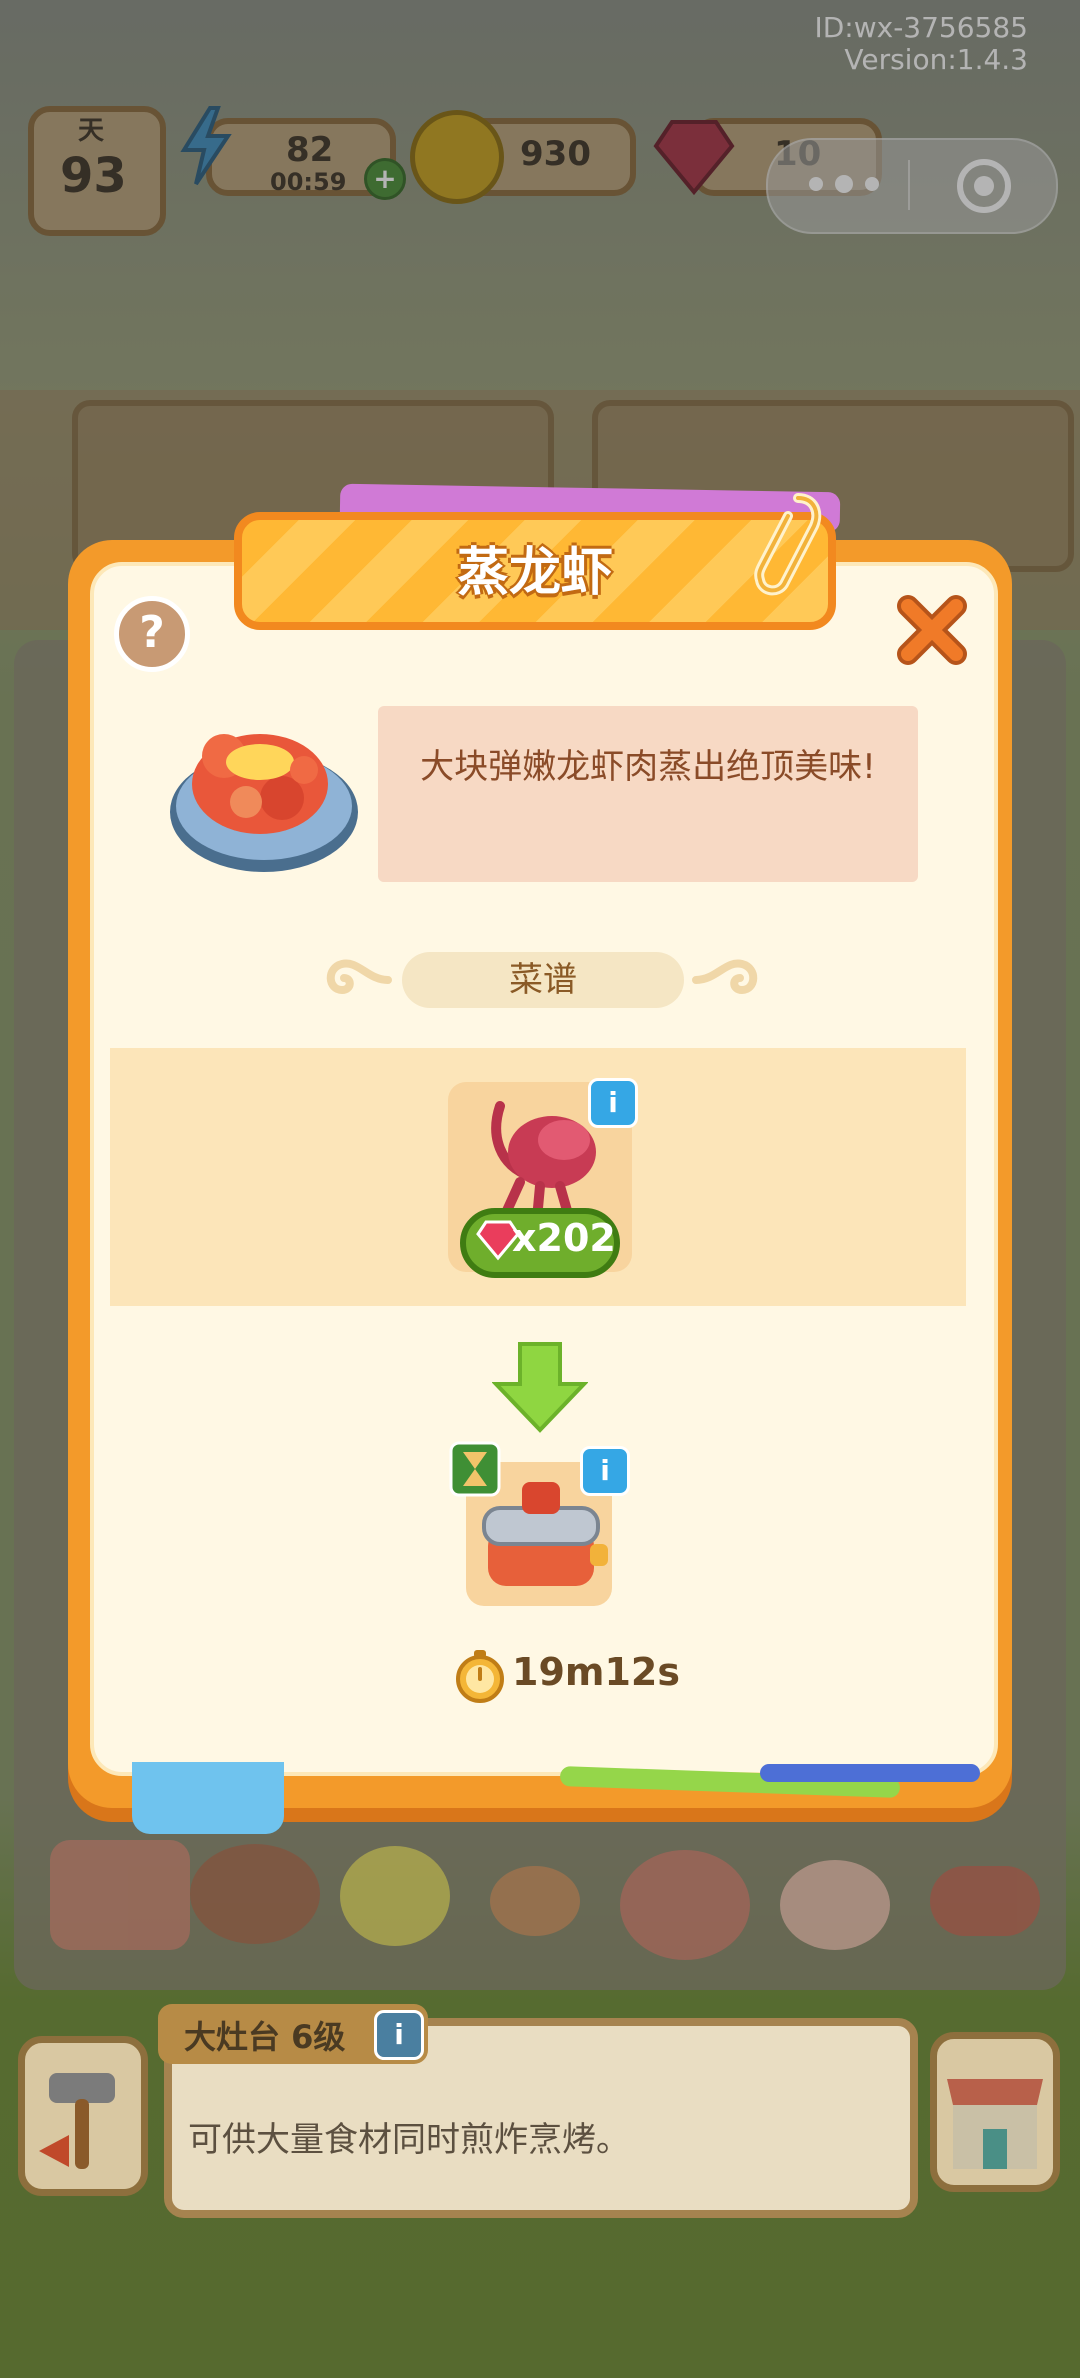 The image size is (1080, 2378). What do you see at coordinates (596, 1672) in the screenshot?
I see `cook-time: 19m12s` at bounding box center [596, 1672].